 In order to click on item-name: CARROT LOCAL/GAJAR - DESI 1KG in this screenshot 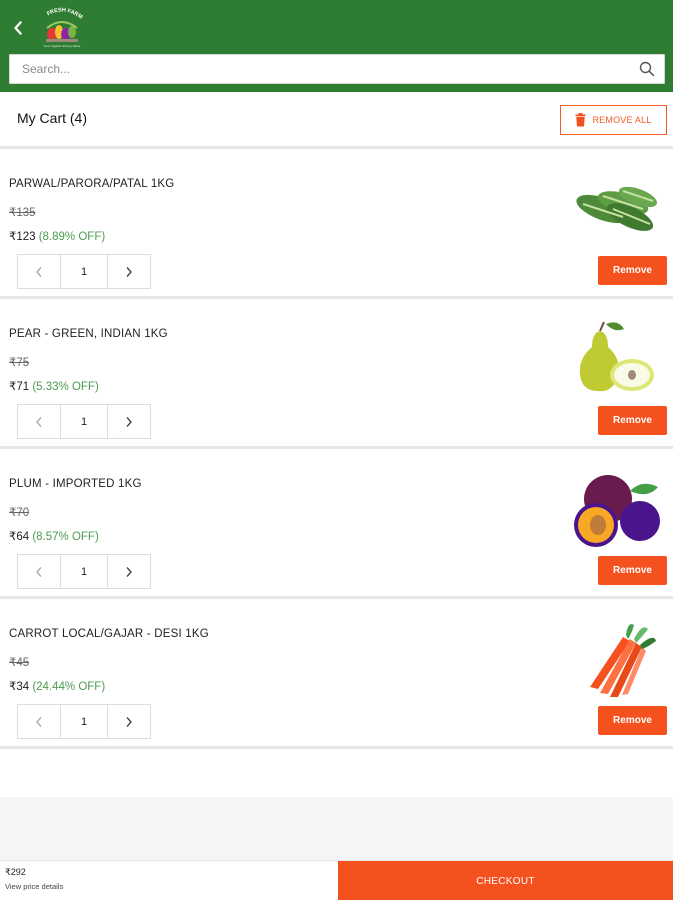, I will do `click(109, 634)`.